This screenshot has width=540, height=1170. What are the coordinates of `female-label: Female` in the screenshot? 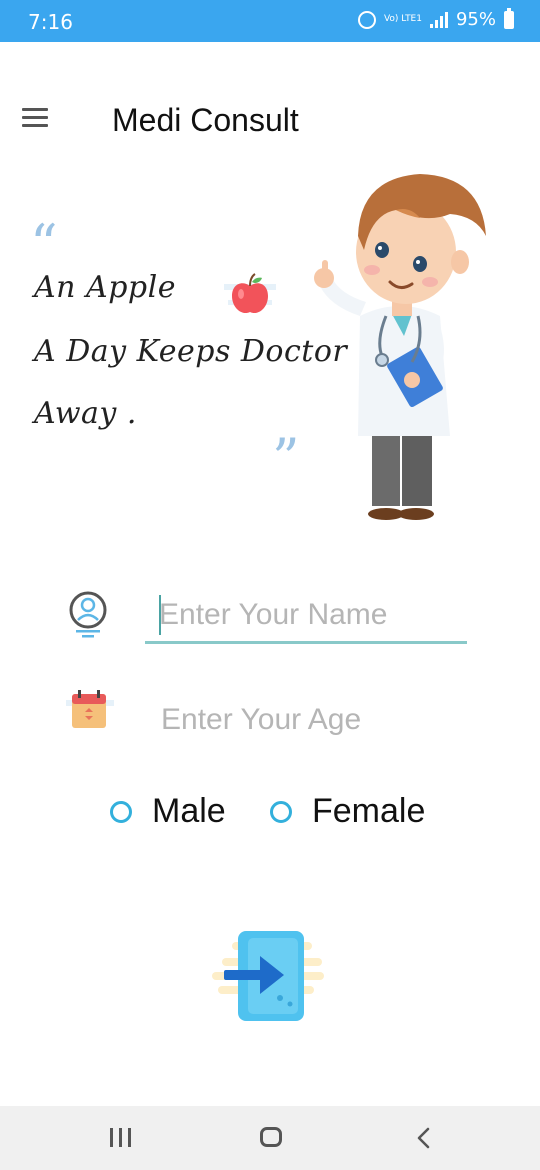 It's located at (369, 811).